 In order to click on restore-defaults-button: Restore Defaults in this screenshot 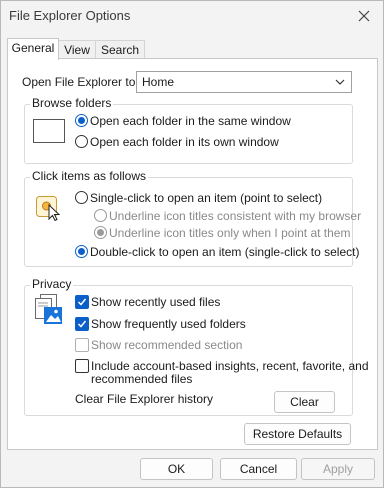, I will do `click(297, 434)`.